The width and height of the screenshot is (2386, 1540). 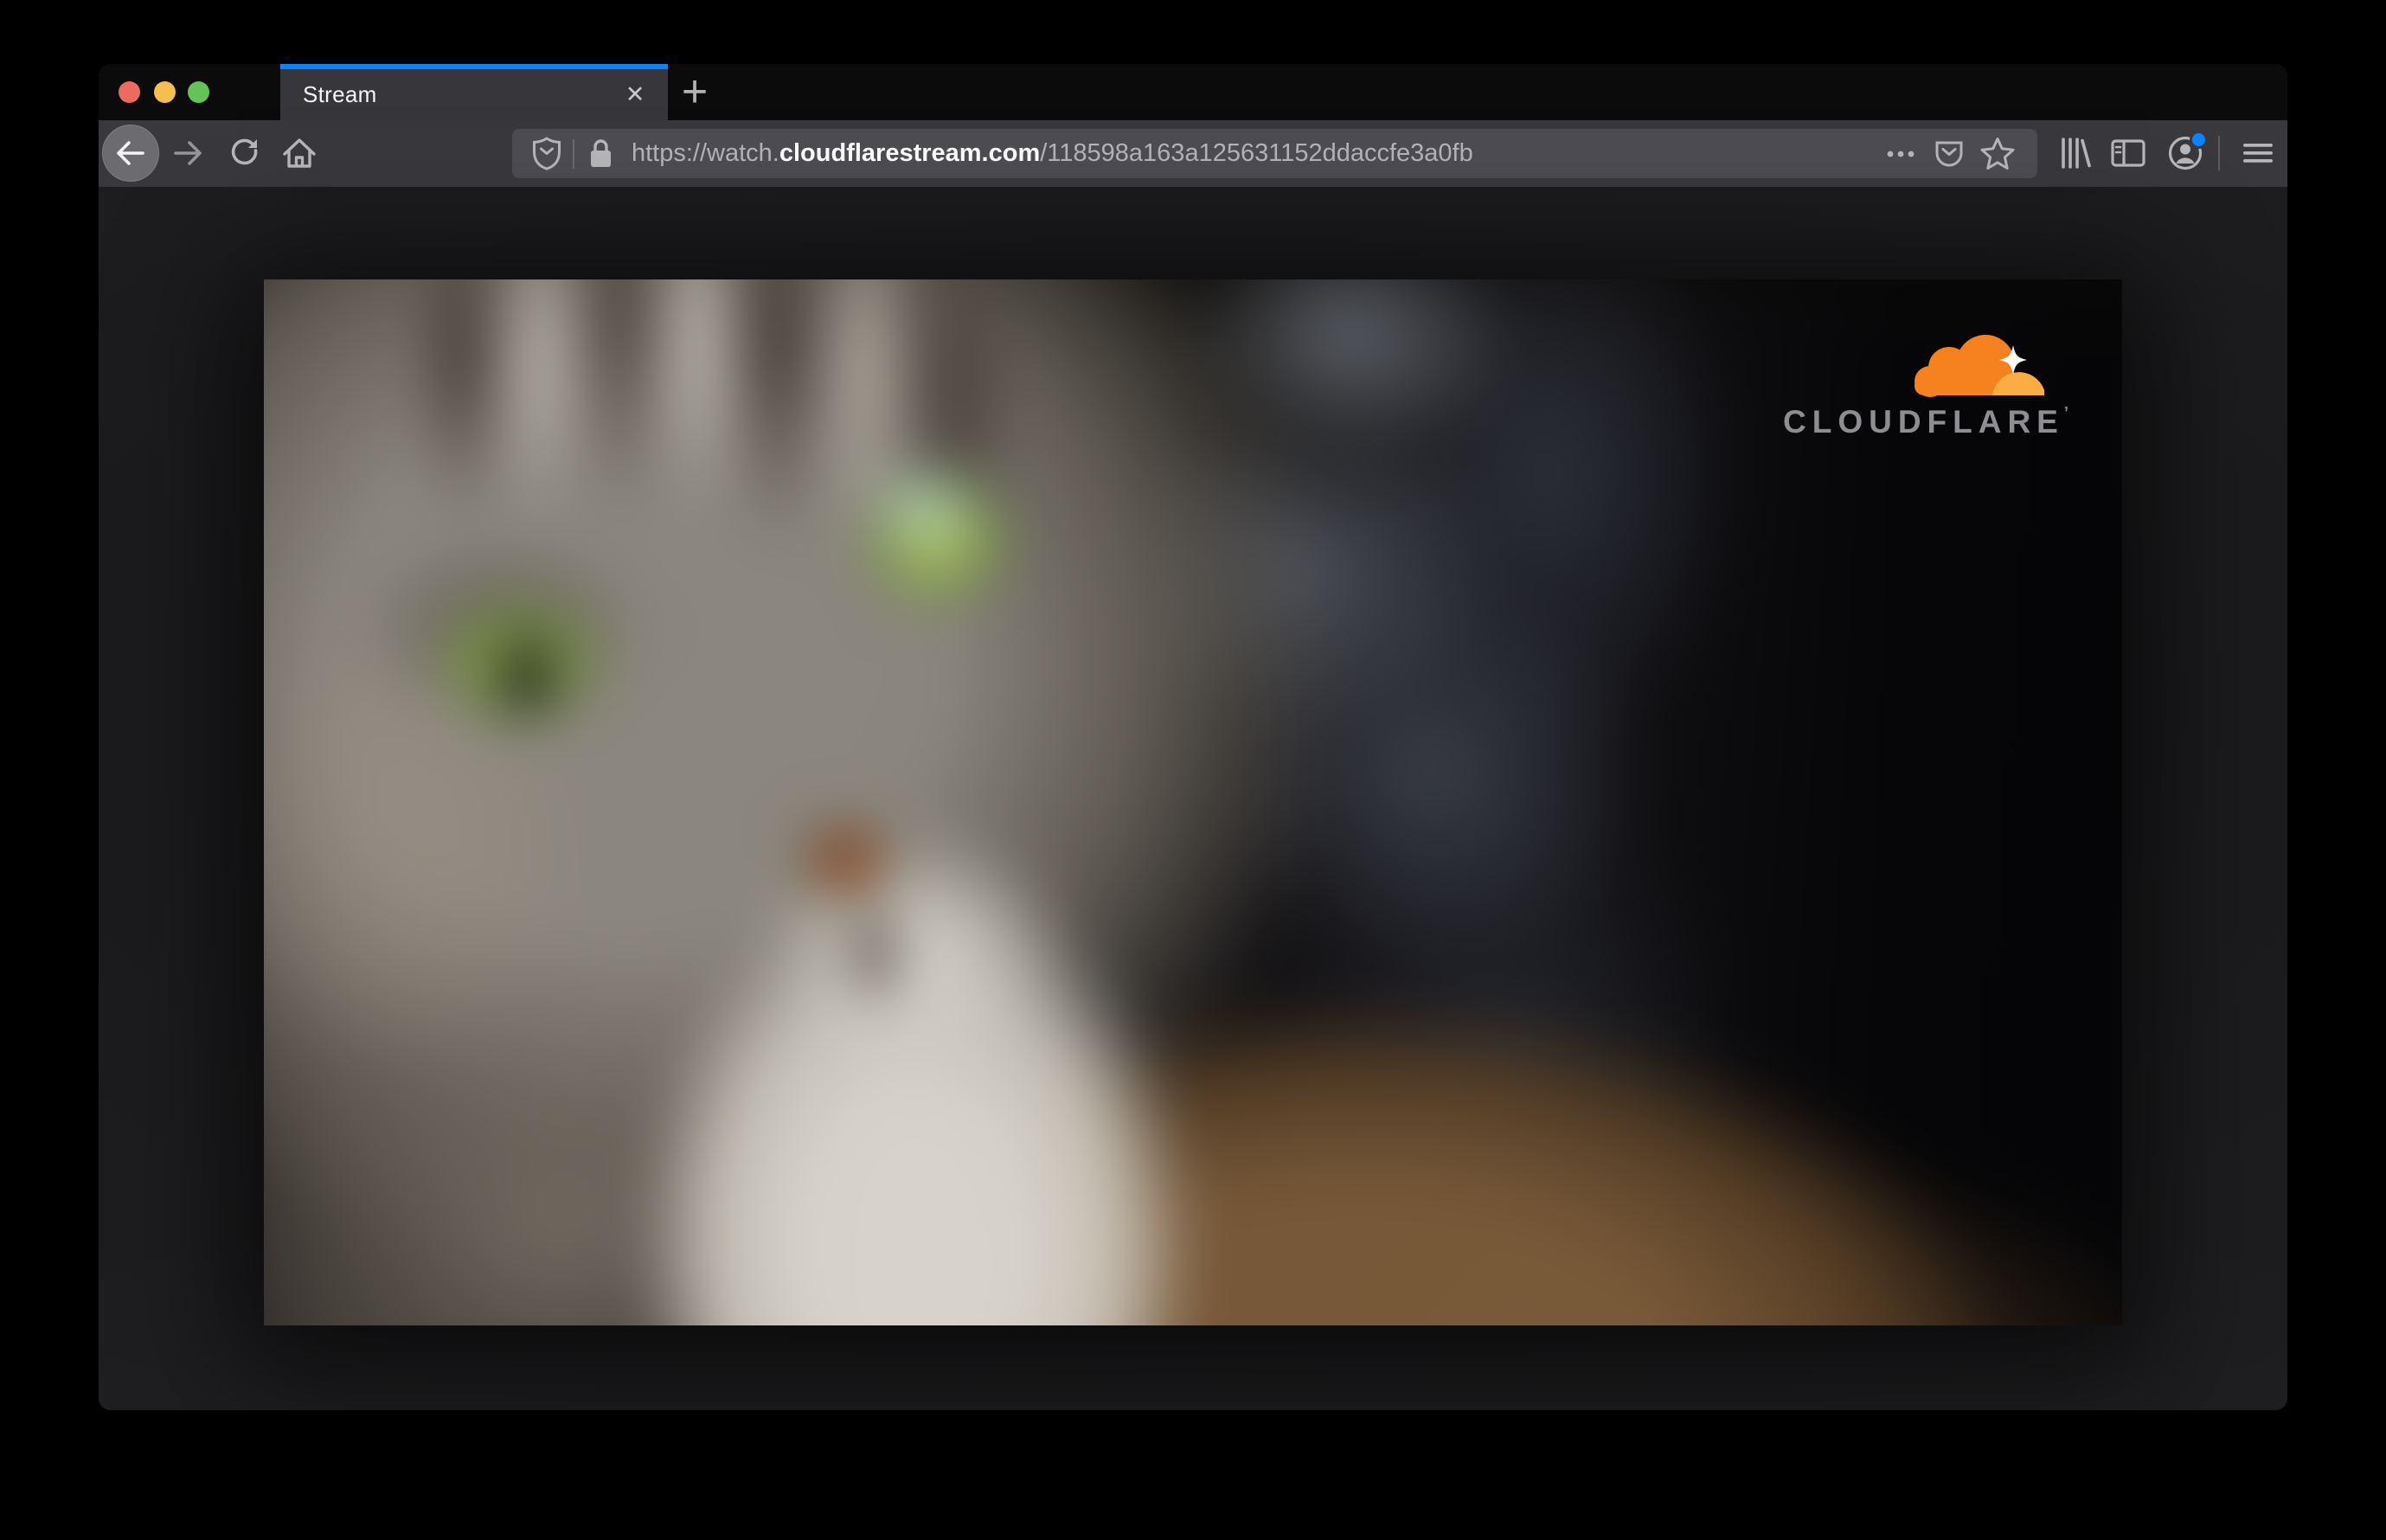 I want to click on back-button, so click(x=130, y=153).